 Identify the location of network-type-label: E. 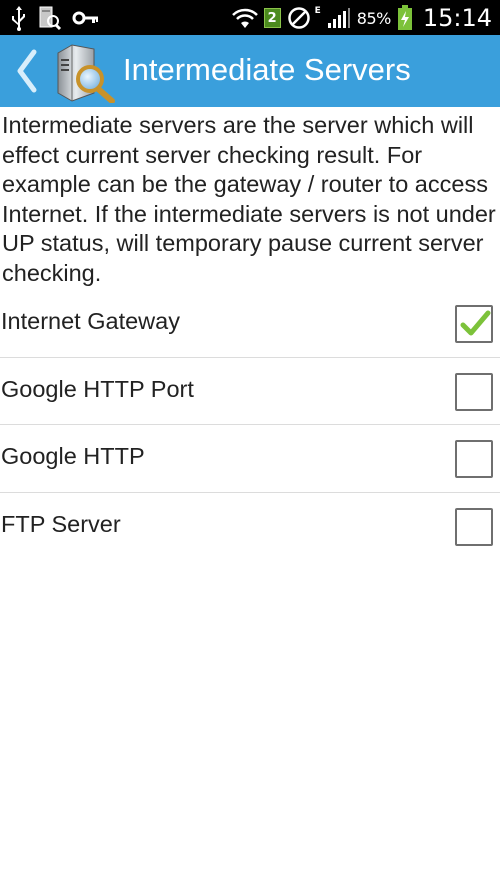
(317, 11).